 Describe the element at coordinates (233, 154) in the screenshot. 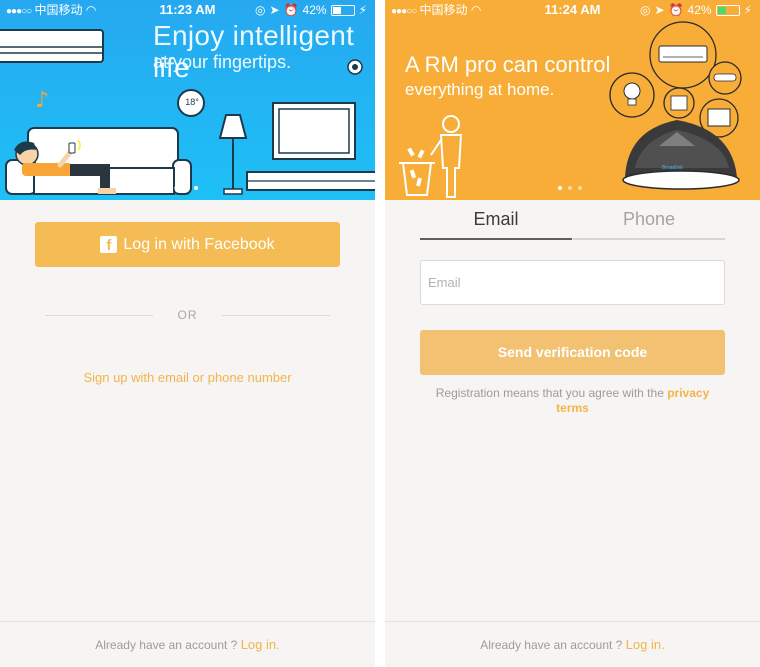

I see `lamp-icon` at that location.